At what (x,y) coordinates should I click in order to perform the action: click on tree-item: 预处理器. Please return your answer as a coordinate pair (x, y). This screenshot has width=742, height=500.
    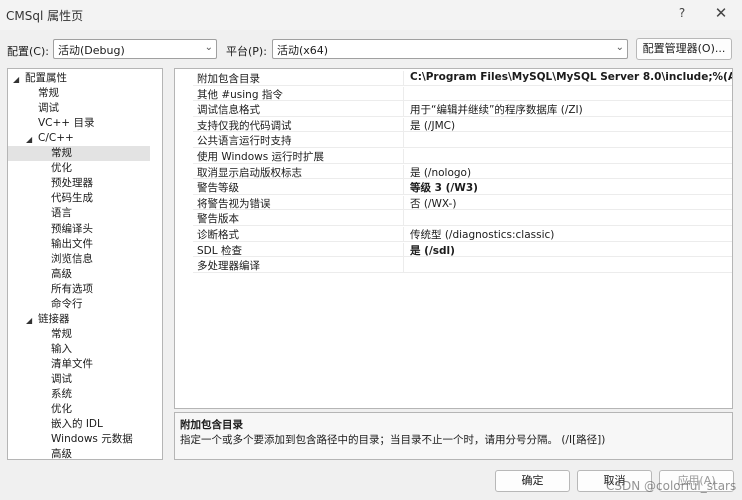
    Looking at the image, I should click on (79, 183).